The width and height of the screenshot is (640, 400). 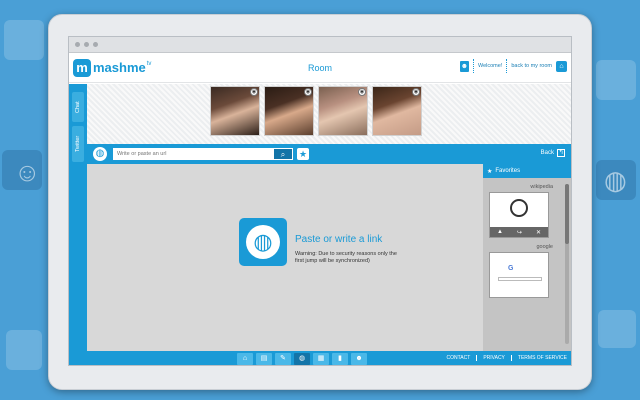 I want to click on scrollbar-thumb, so click(x=567, y=214).